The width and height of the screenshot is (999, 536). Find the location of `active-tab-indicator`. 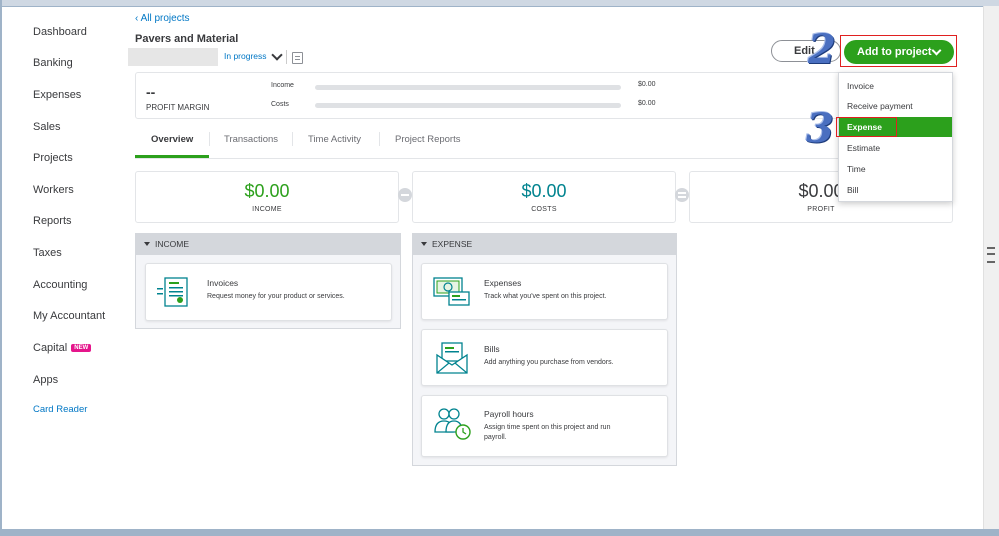

active-tab-indicator is located at coordinates (172, 156).